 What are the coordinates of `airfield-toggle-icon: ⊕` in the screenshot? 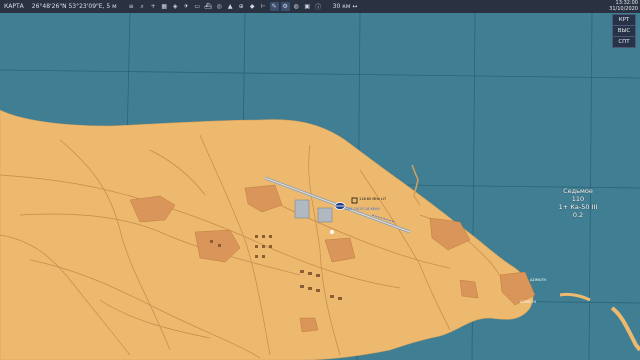 It's located at (241, 6).